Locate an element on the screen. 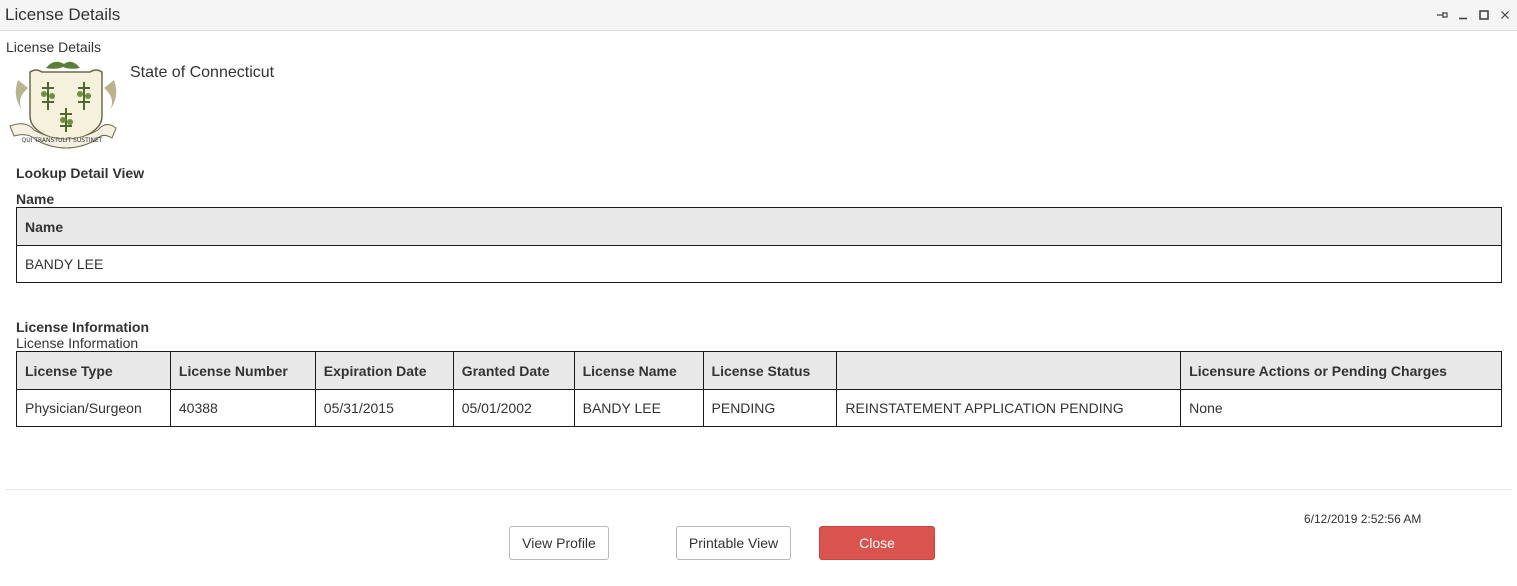  agency-name: State of Connecticut is located at coordinates (202, 72).